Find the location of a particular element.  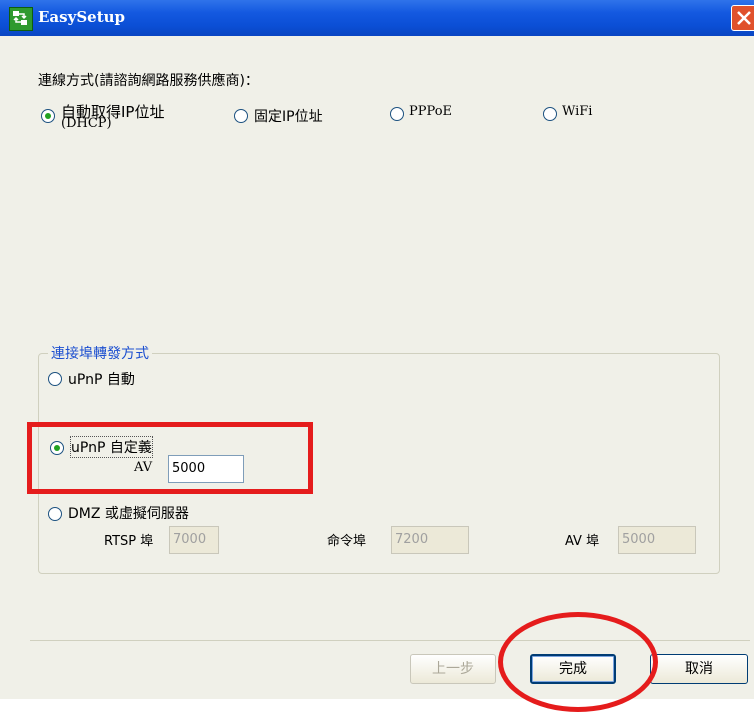

cancel-button: 取消 is located at coordinates (699, 669).